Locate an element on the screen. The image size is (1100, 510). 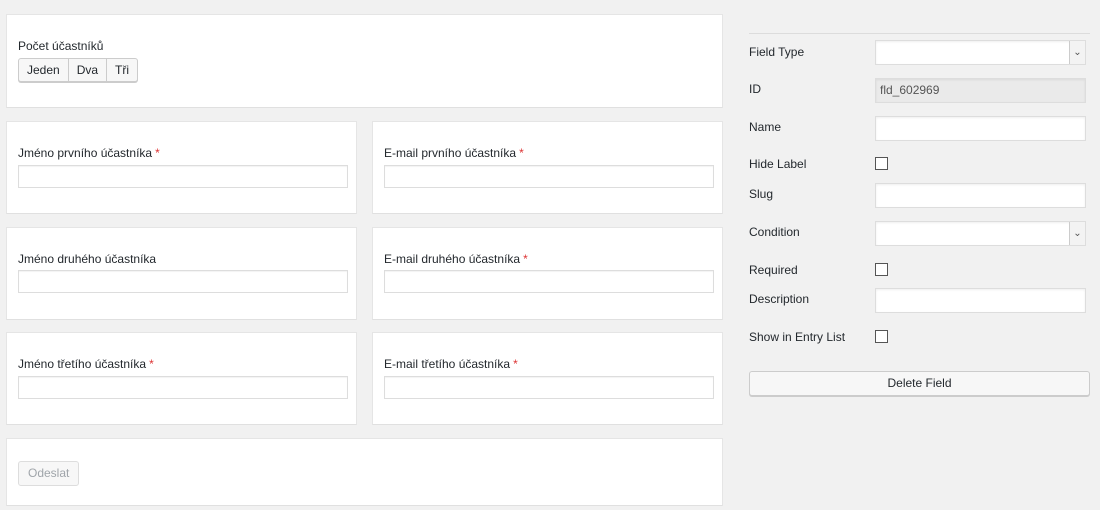
description-input is located at coordinates (980, 300).